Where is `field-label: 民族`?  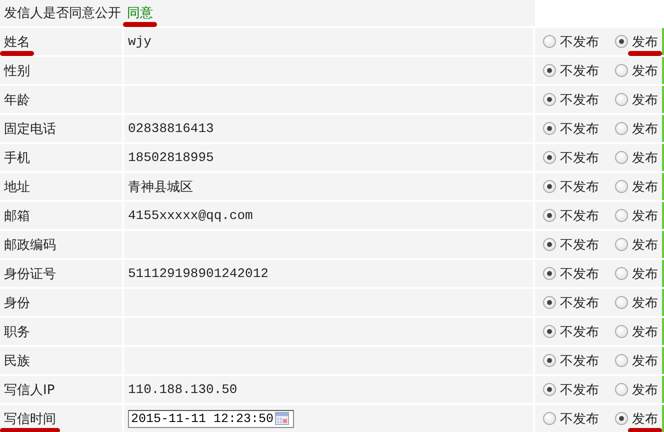 field-label: 民族 is located at coordinates (17, 361).